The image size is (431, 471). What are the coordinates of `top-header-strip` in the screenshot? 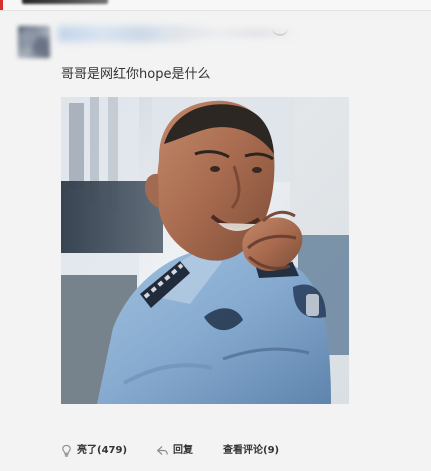 It's located at (215, 5).